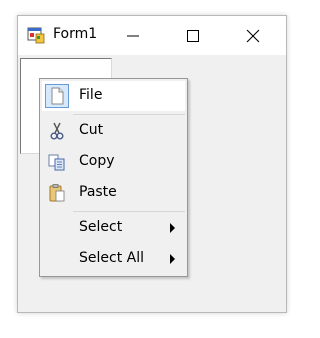  I want to click on maximize-button, so click(193, 35).